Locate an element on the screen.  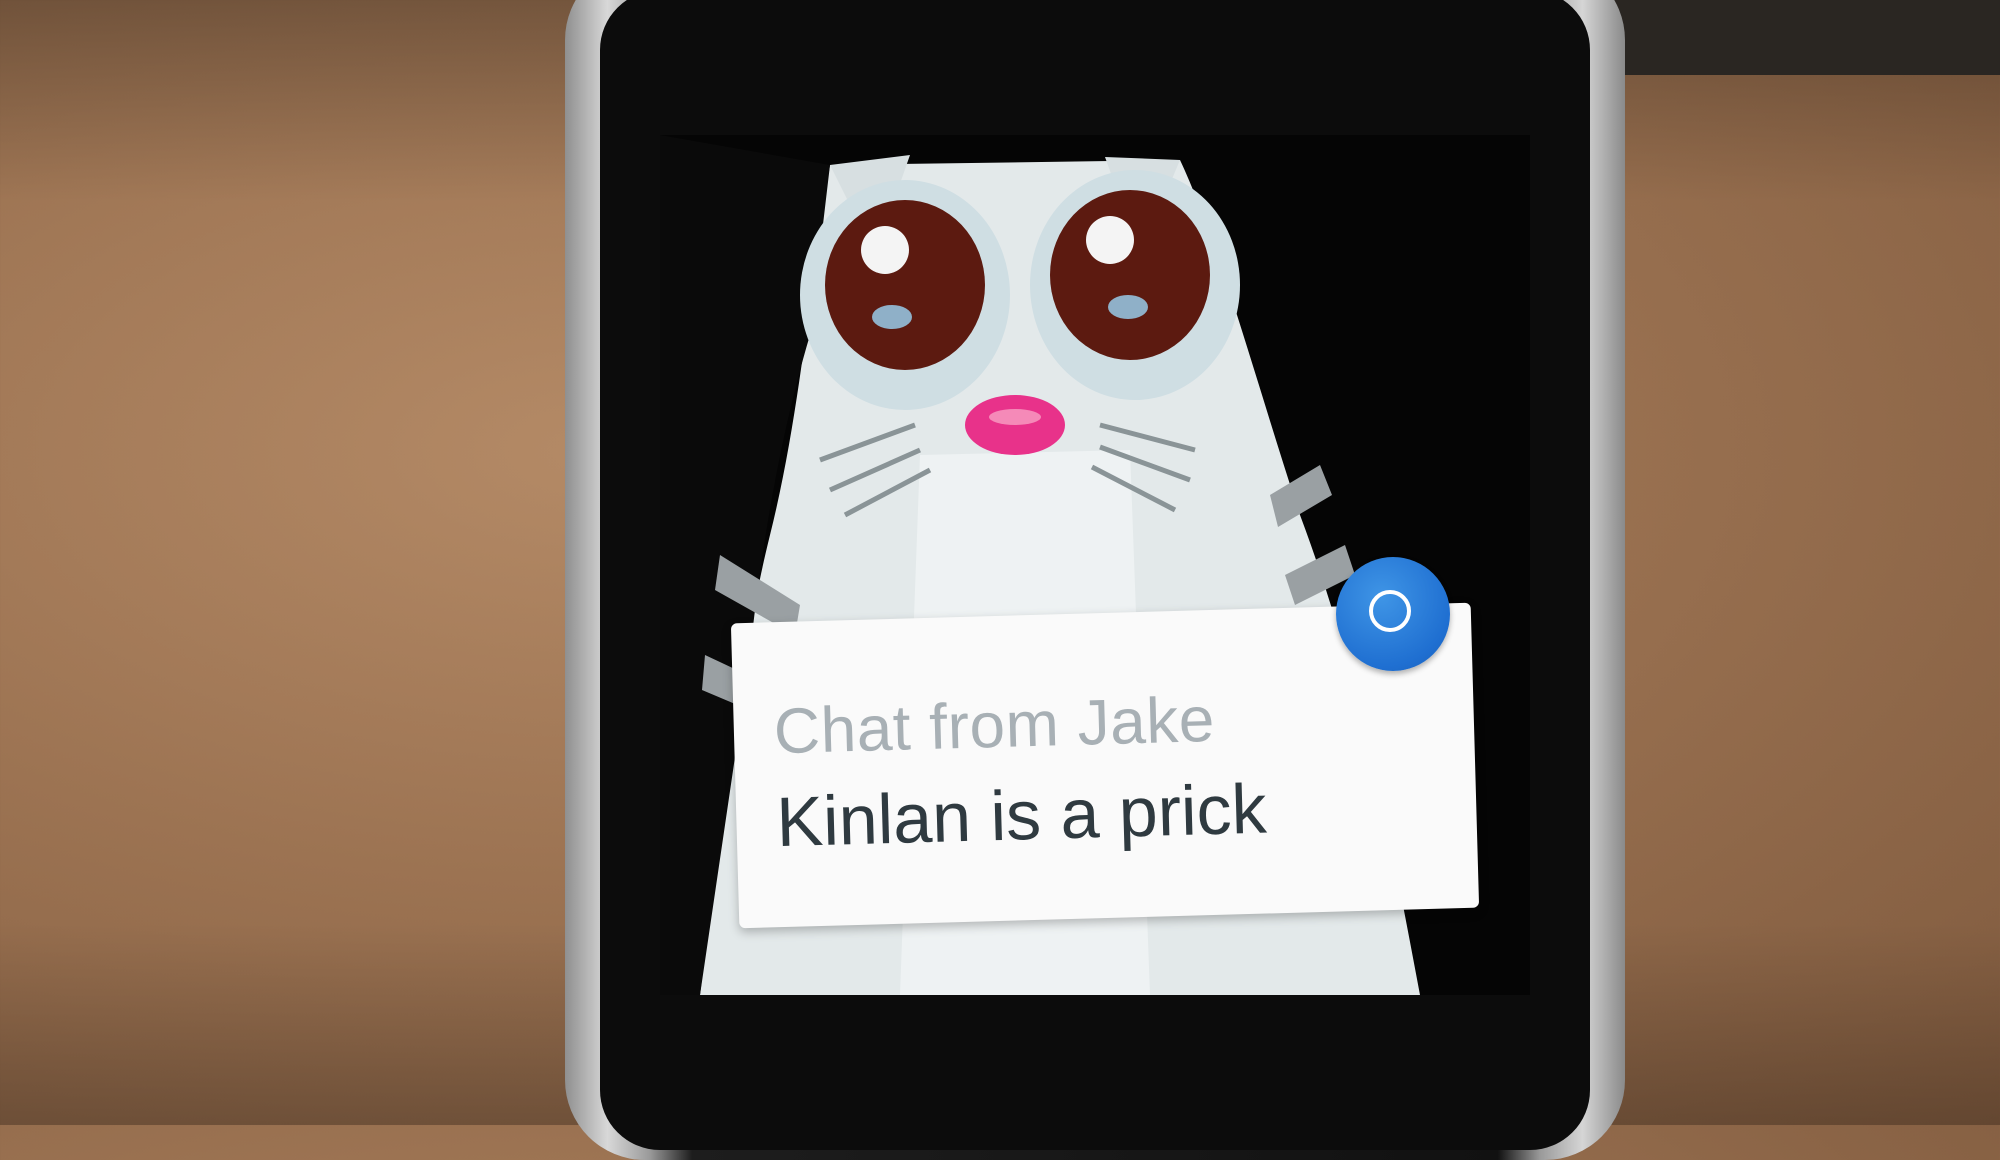
notification-title: Chat from Jake is located at coordinates (994, 725).